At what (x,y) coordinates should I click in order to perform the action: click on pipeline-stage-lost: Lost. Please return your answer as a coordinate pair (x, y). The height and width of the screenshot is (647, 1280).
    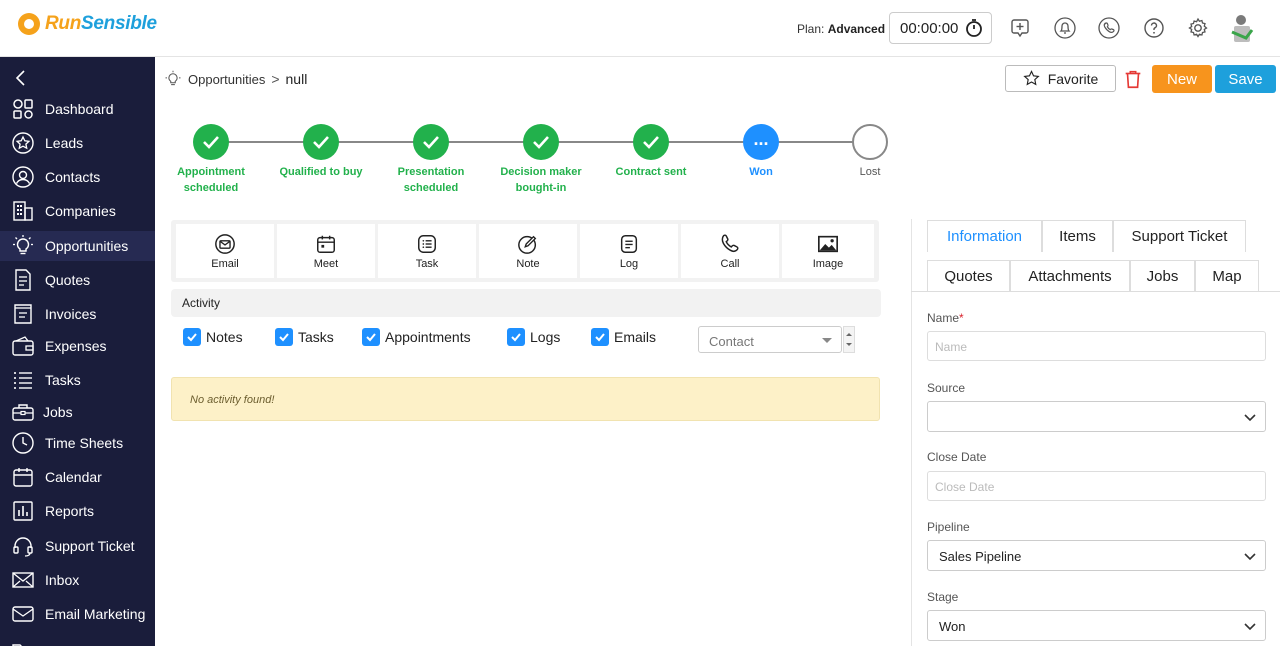
    Looking at the image, I should click on (870, 152).